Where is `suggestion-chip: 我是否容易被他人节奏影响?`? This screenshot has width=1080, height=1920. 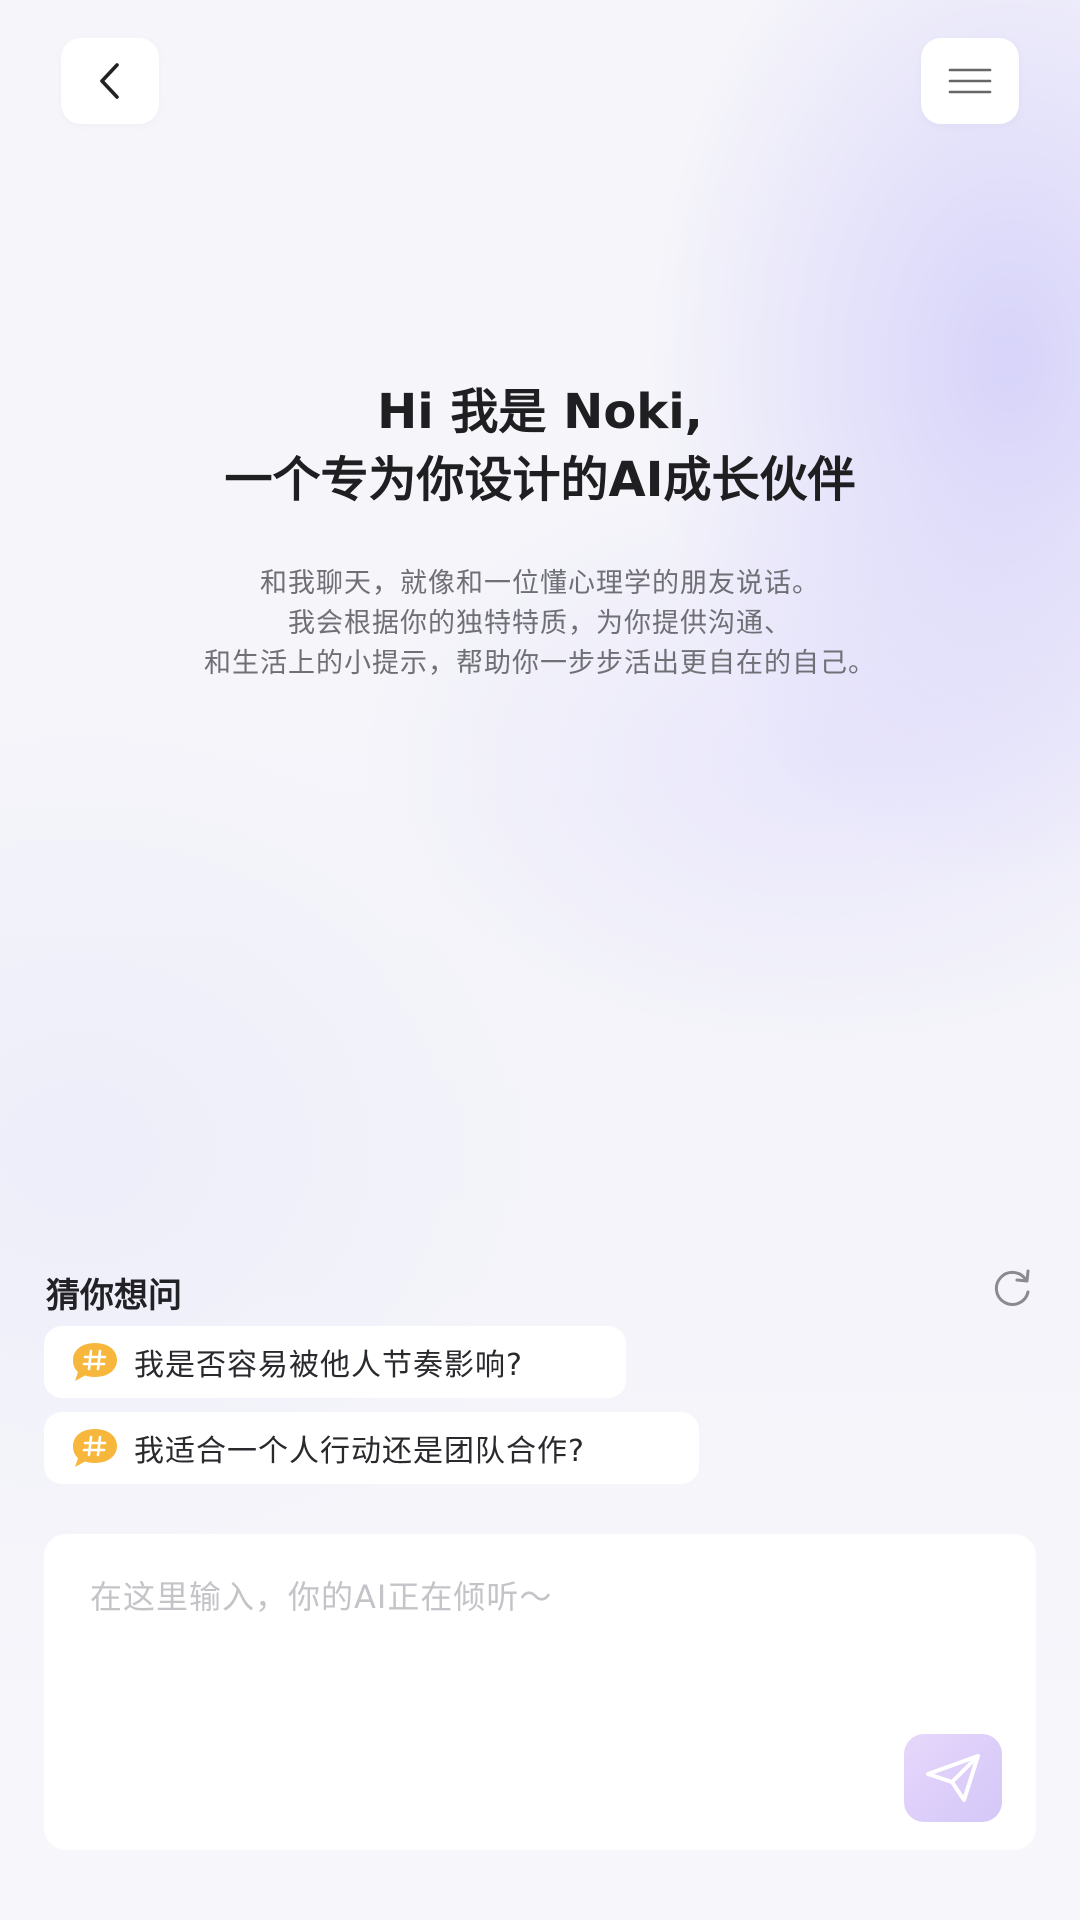
suggestion-chip: 我是否容易被他人节奏影响? is located at coordinates (335, 1362).